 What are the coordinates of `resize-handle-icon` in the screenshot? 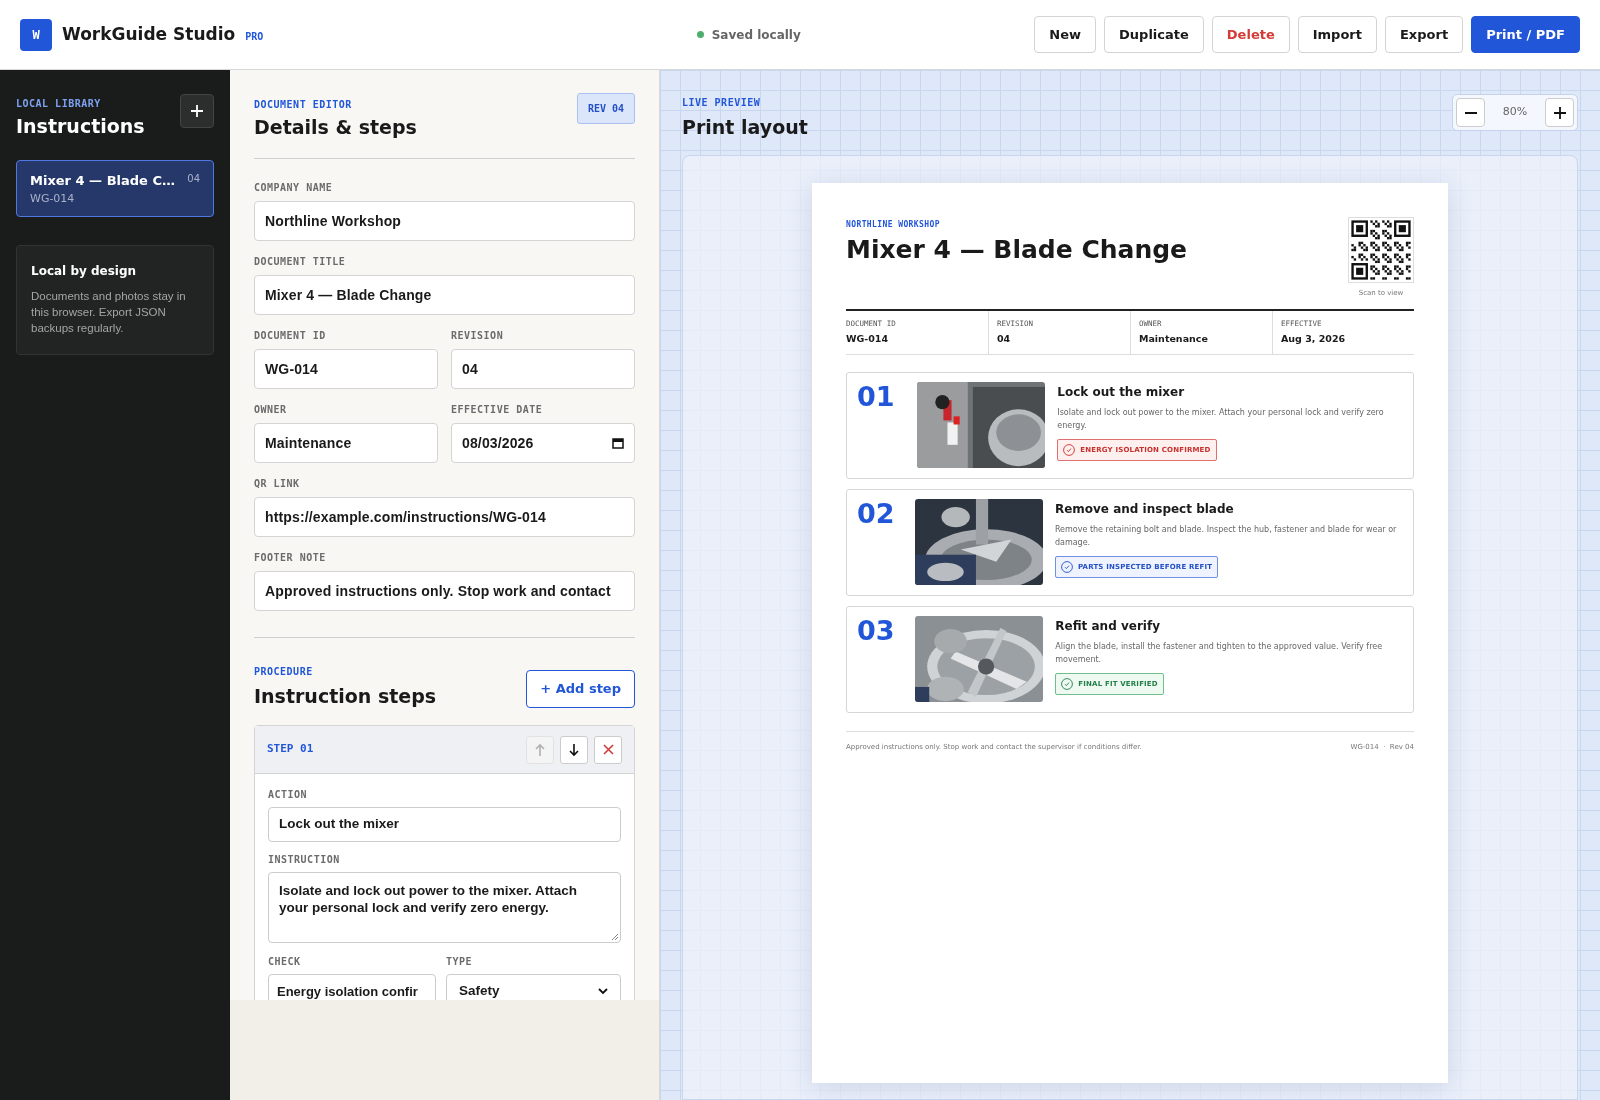 It's located at (614, 936).